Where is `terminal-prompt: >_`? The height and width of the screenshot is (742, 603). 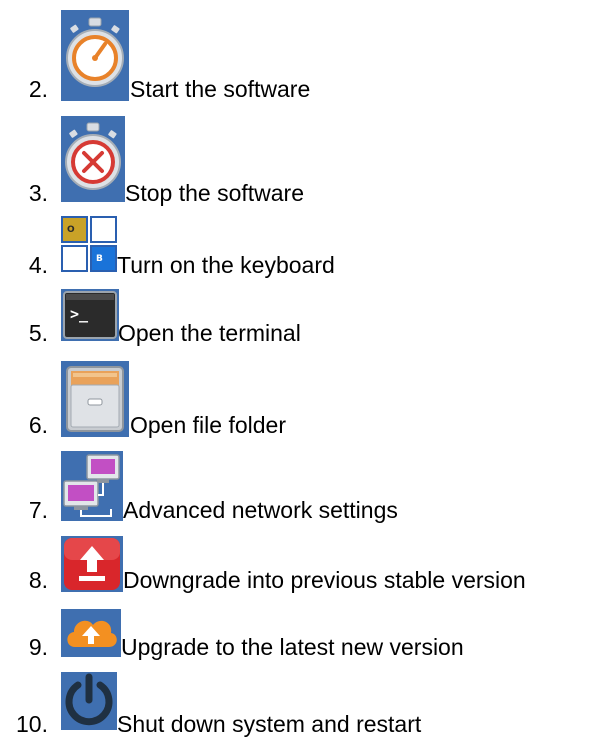
terminal-prompt: >_ is located at coordinates (79, 314).